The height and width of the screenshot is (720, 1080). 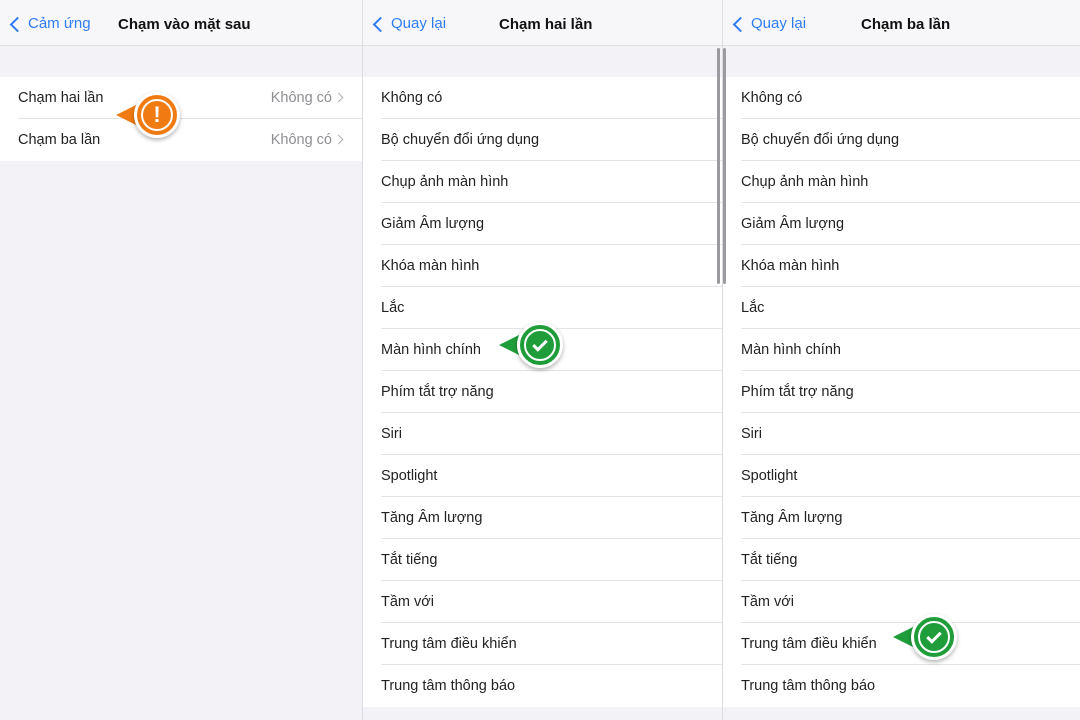 I want to click on page-title: Chạm hai lần, so click(x=546, y=24).